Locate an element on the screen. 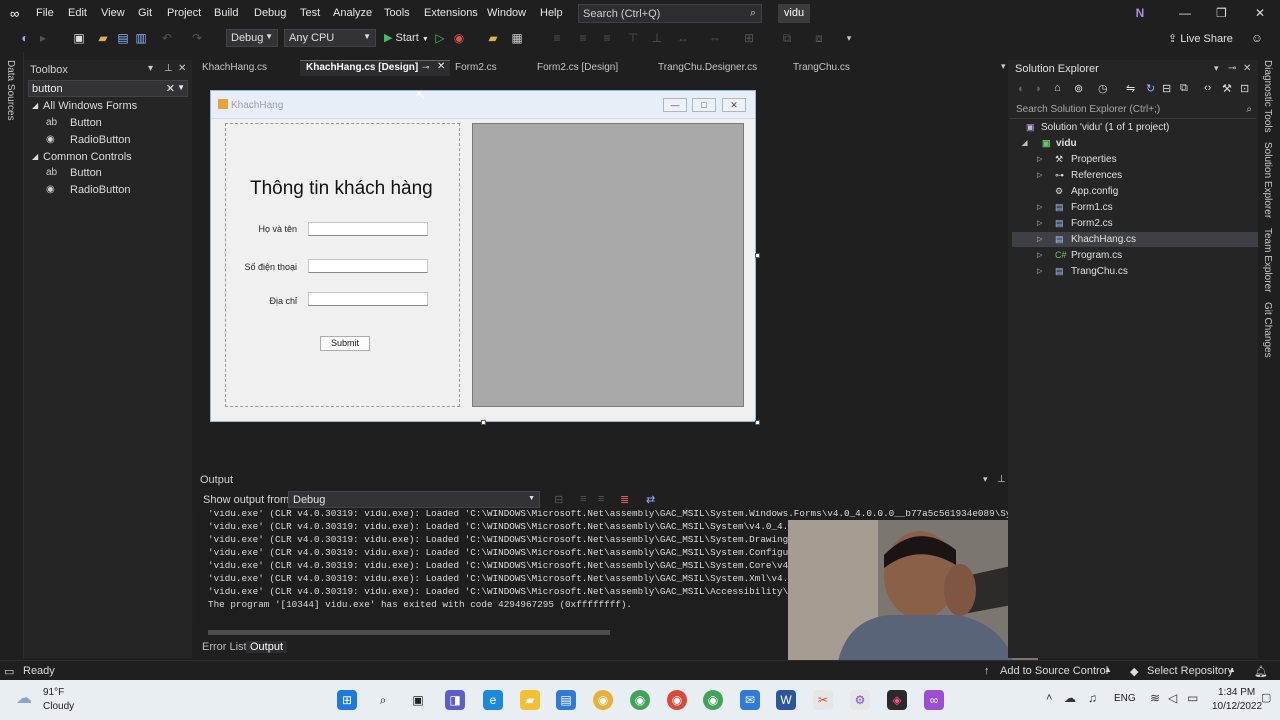 Image resolution: width=1280 pixels, height=720 pixels. grid-icon: ⊞ is located at coordinates (749, 38).